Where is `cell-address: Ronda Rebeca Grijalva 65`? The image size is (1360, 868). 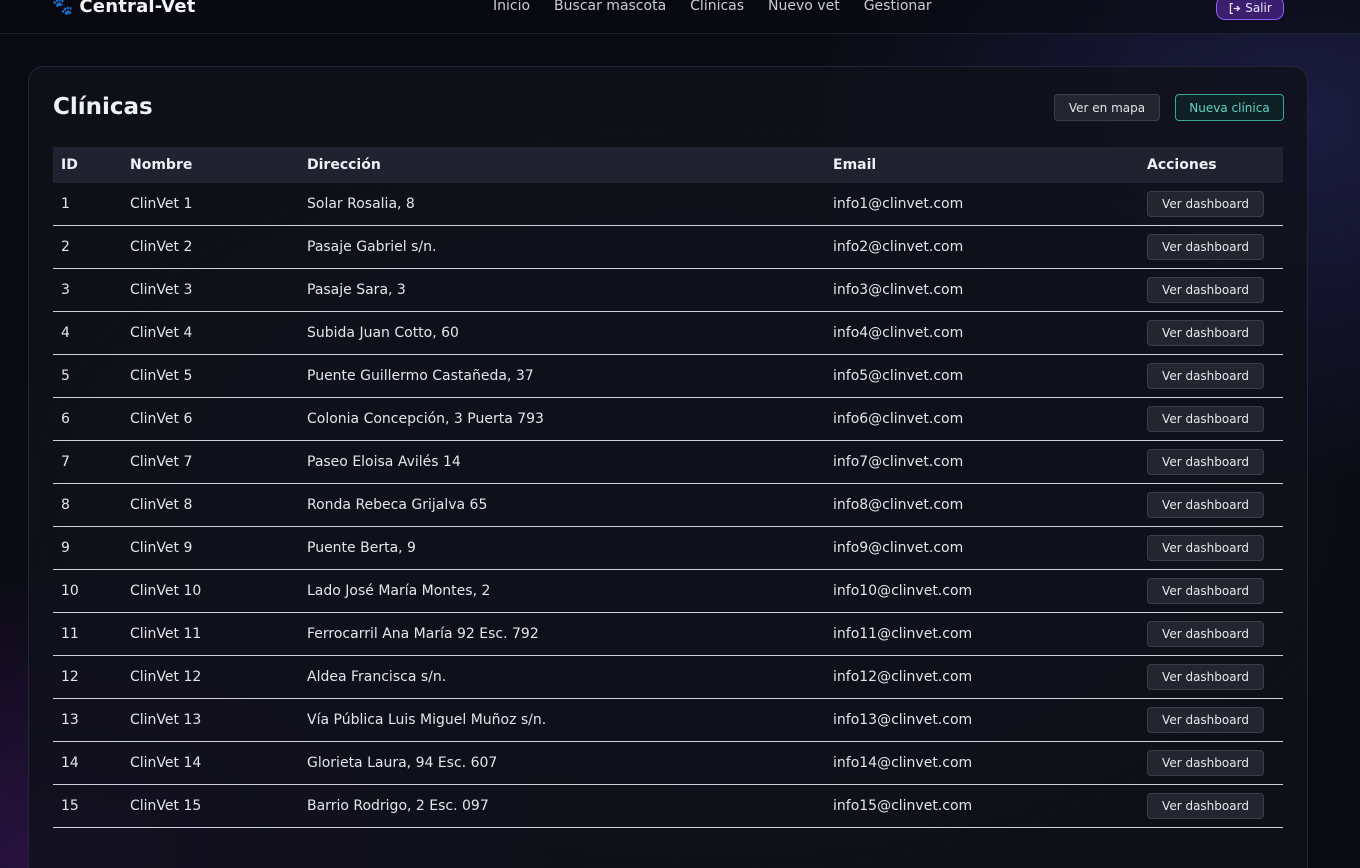 cell-address: Ronda Rebeca Grijalva 65 is located at coordinates (397, 505).